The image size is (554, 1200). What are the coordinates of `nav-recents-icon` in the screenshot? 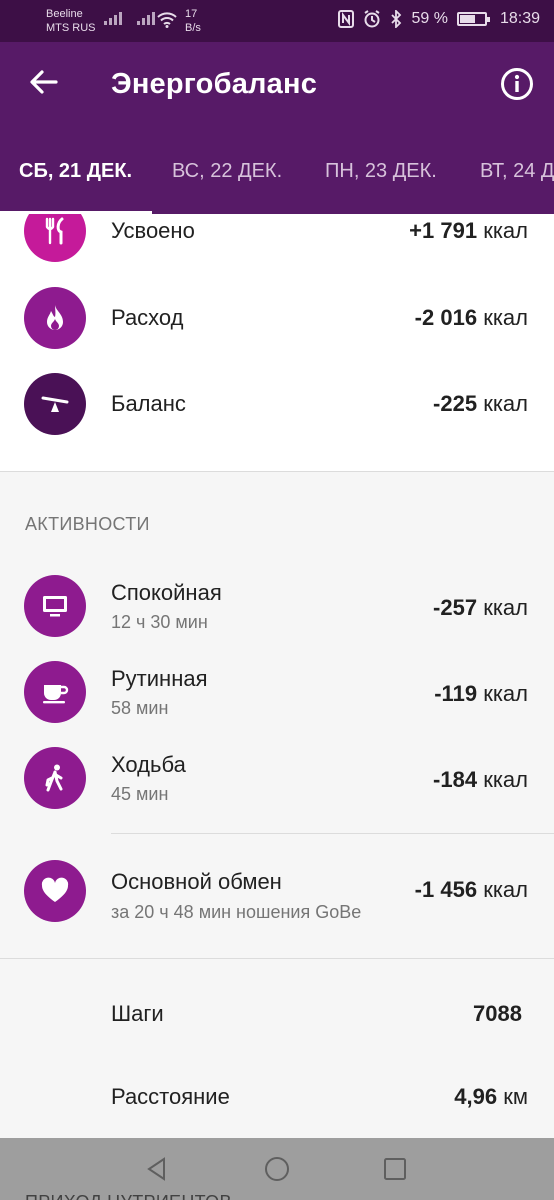 It's located at (395, 1169).